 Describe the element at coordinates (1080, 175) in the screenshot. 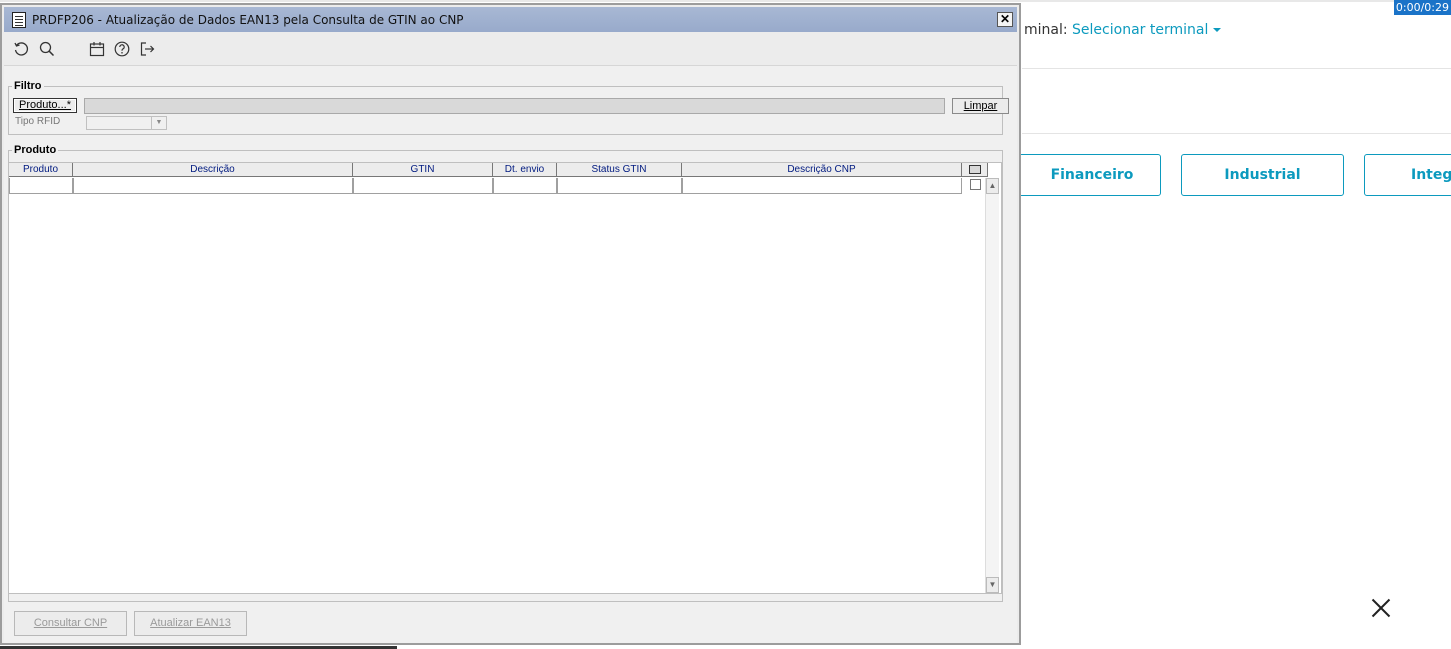

I see `module-button-financeiro: Financeiro` at that location.